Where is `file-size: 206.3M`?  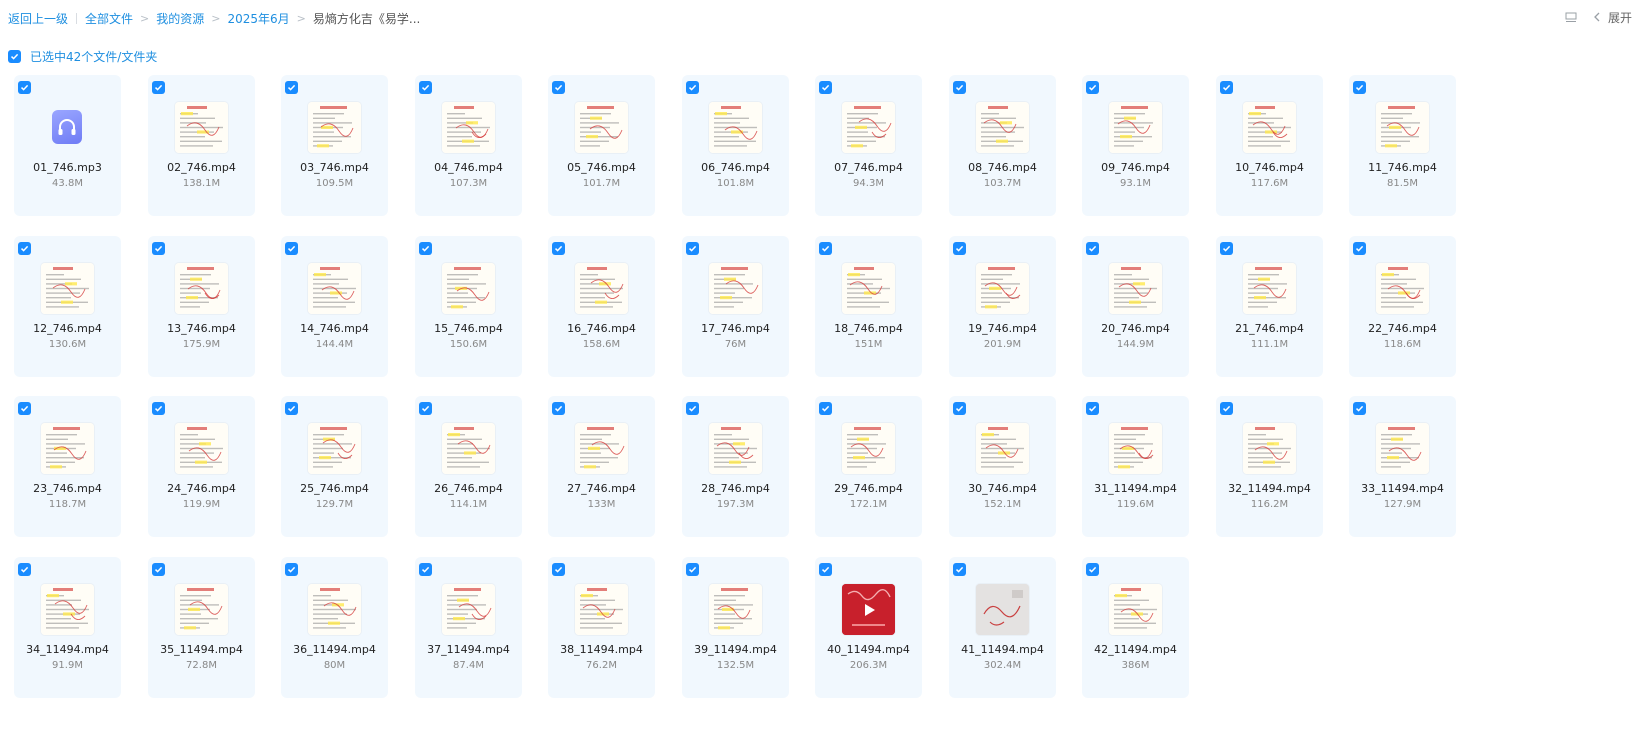
file-size: 206.3M is located at coordinates (868, 665).